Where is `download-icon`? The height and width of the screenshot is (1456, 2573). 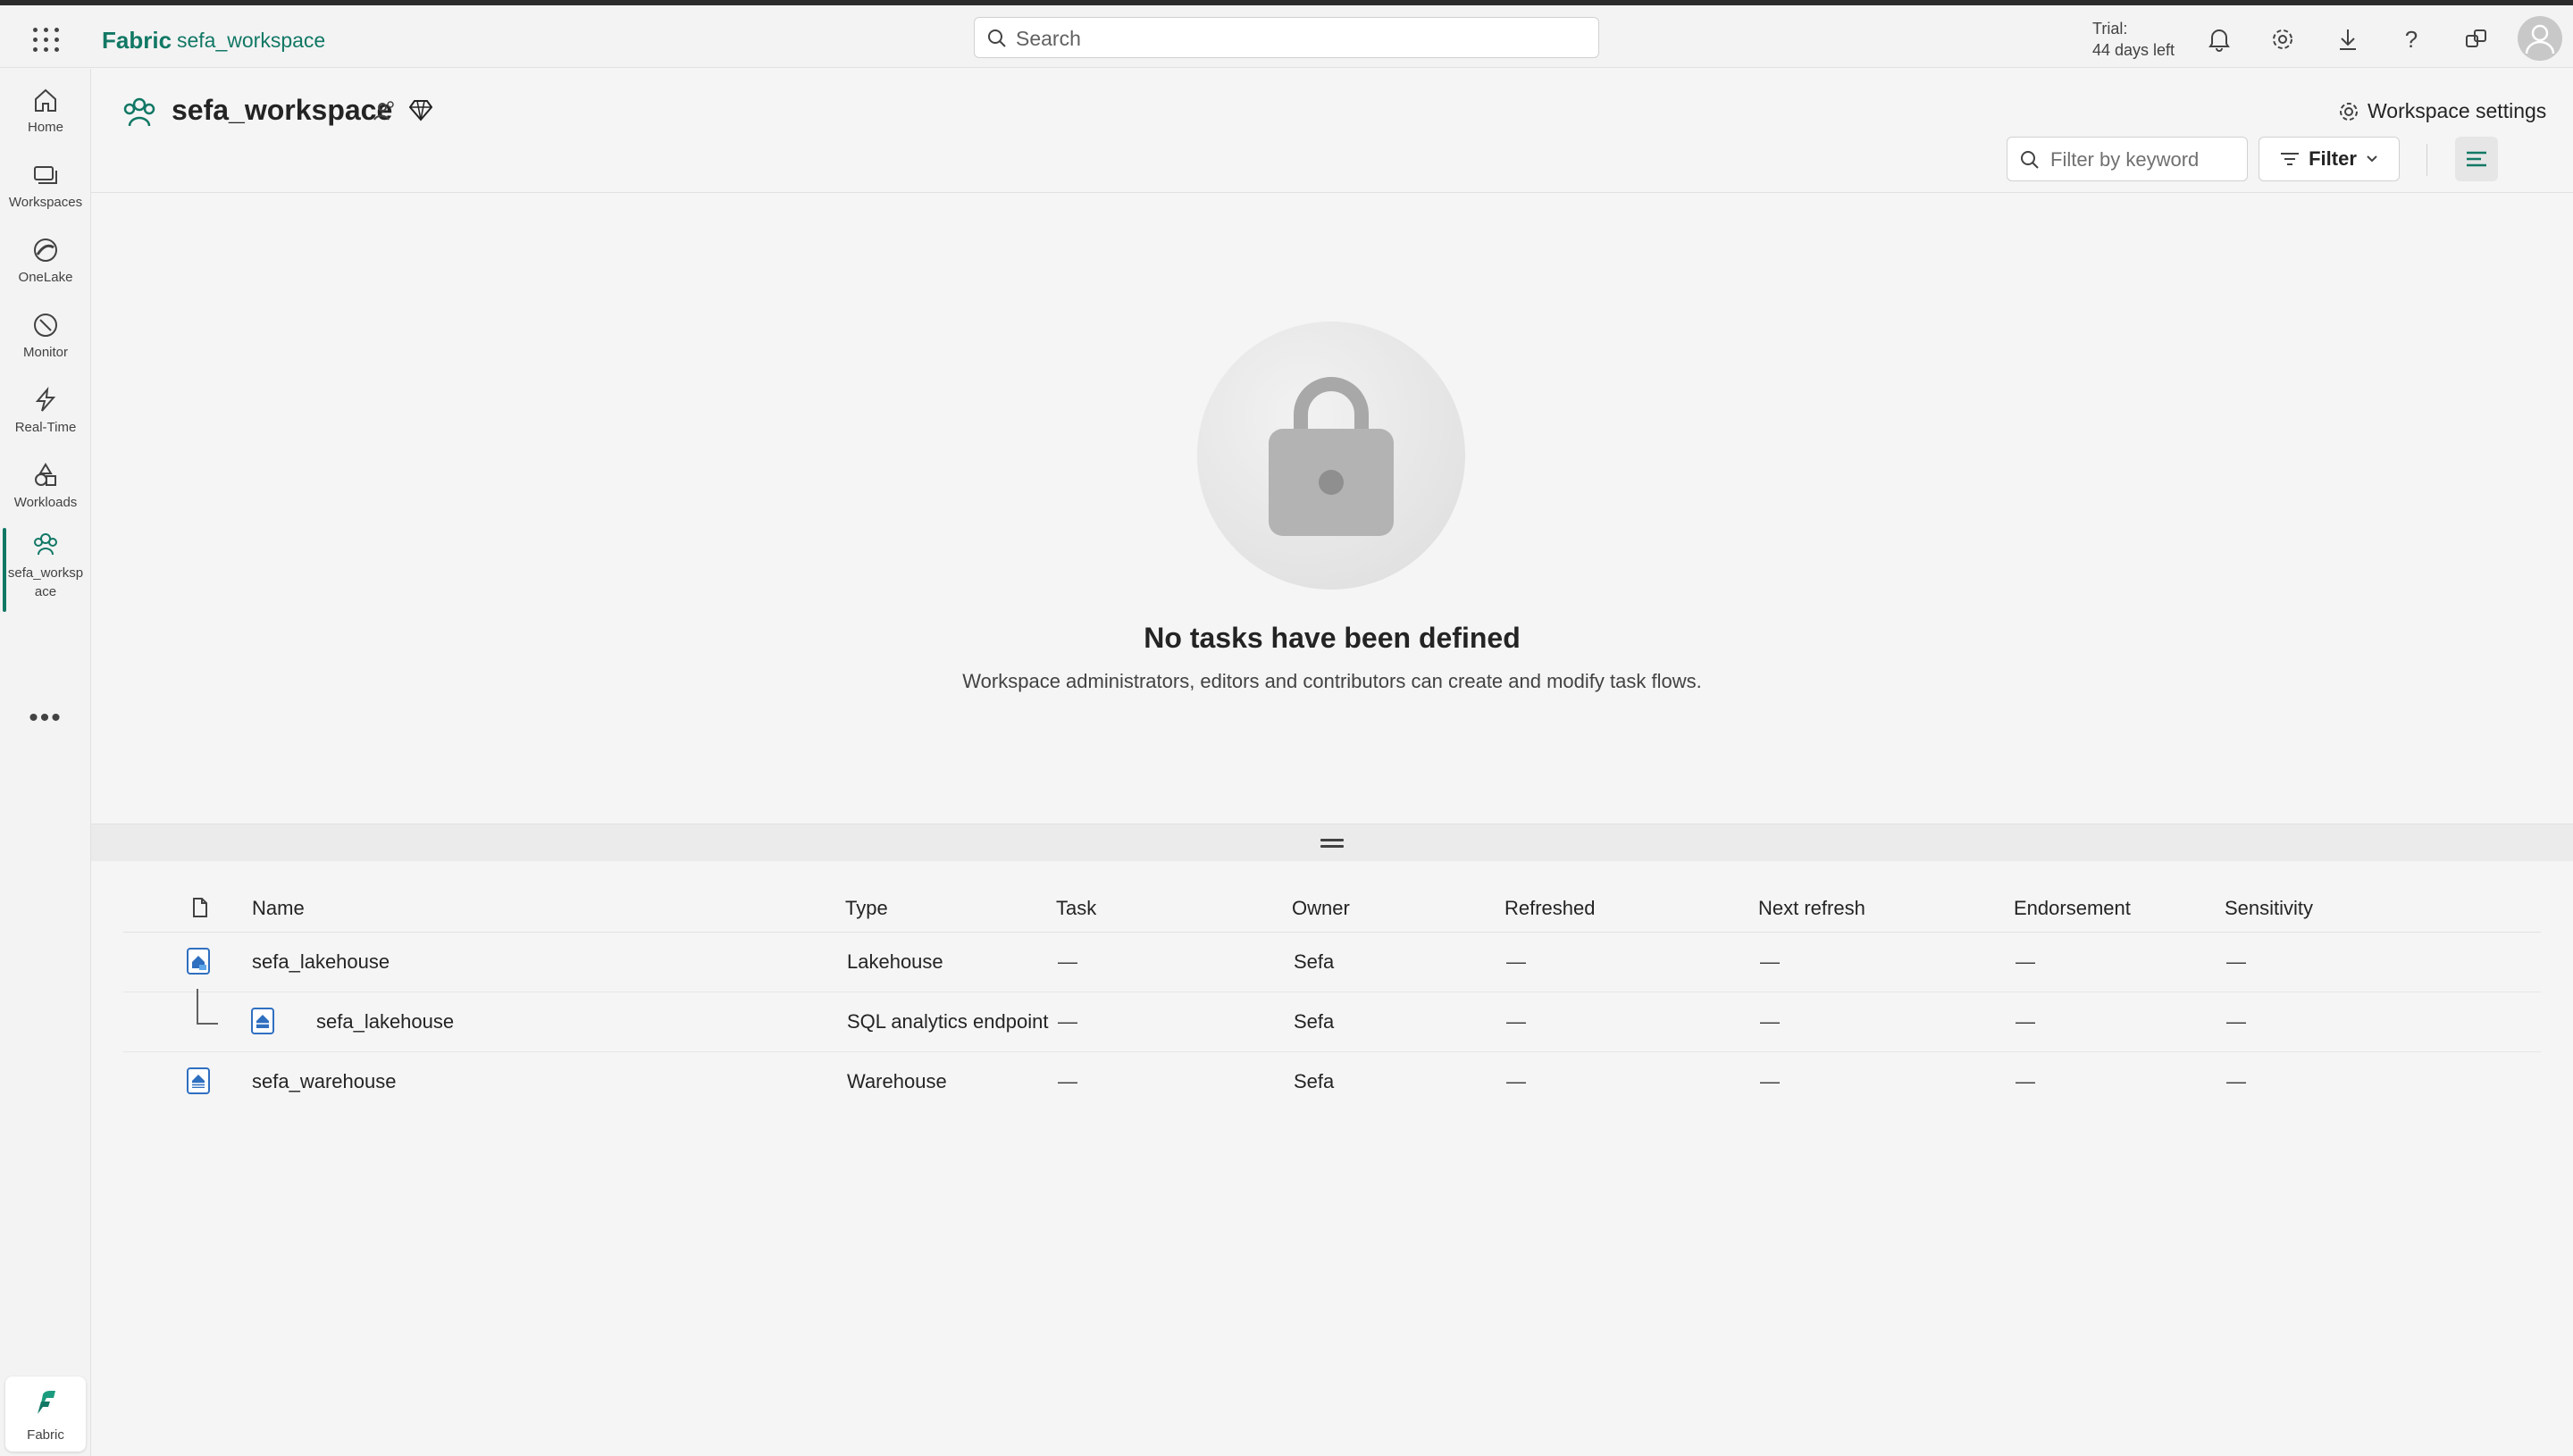 download-icon is located at coordinates (2348, 39).